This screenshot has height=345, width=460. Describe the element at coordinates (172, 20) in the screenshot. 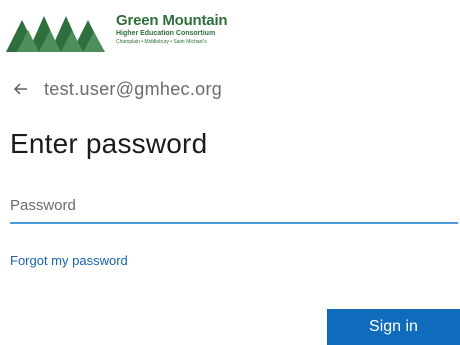

I see `logo-name: Green Mountain` at that location.